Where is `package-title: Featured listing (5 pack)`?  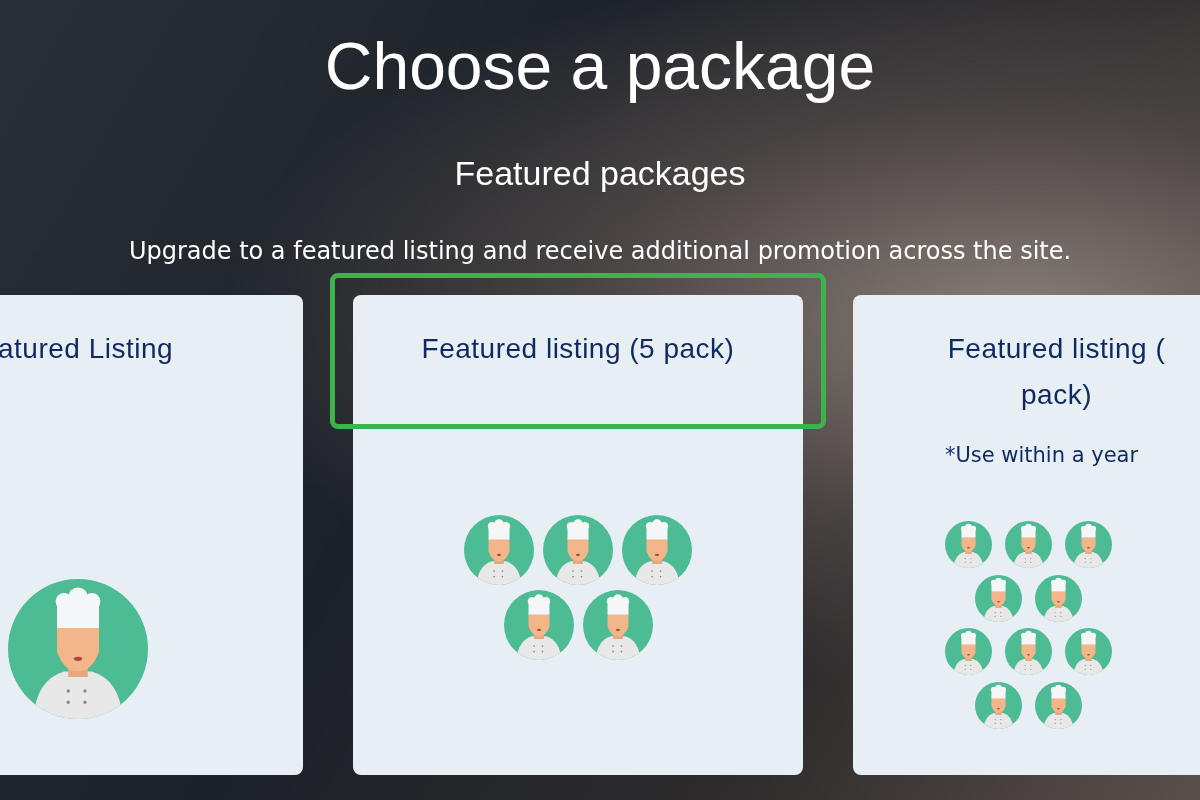 package-title: Featured listing (5 pack) is located at coordinates (578, 349).